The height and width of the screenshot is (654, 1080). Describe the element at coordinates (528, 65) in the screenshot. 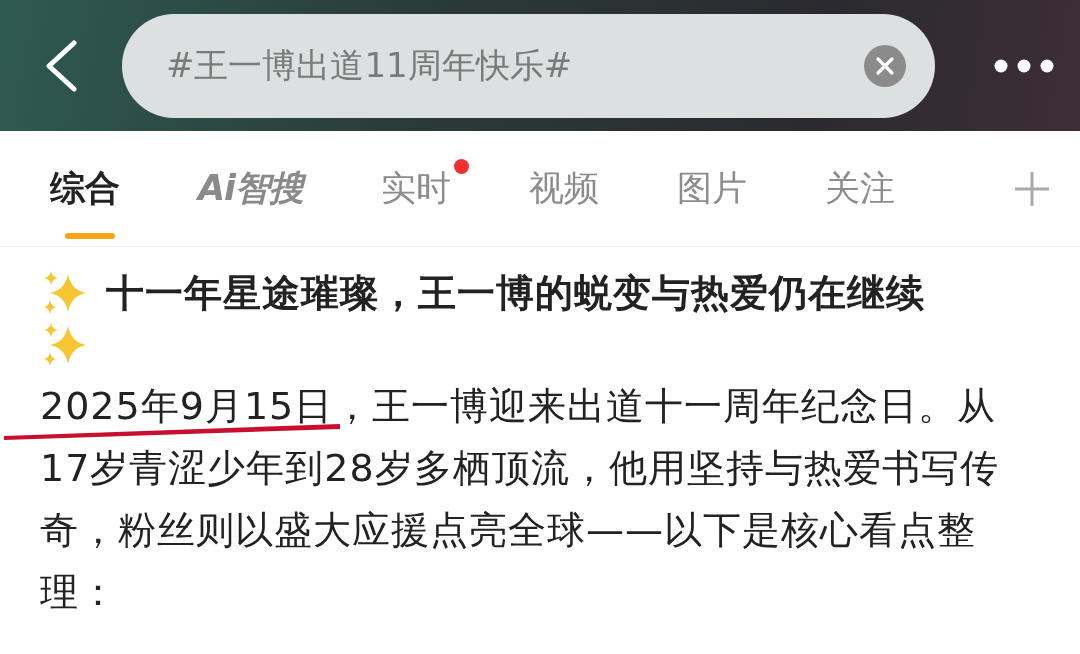

I see `search-field: #王一博出道11周年快乐#` at that location.